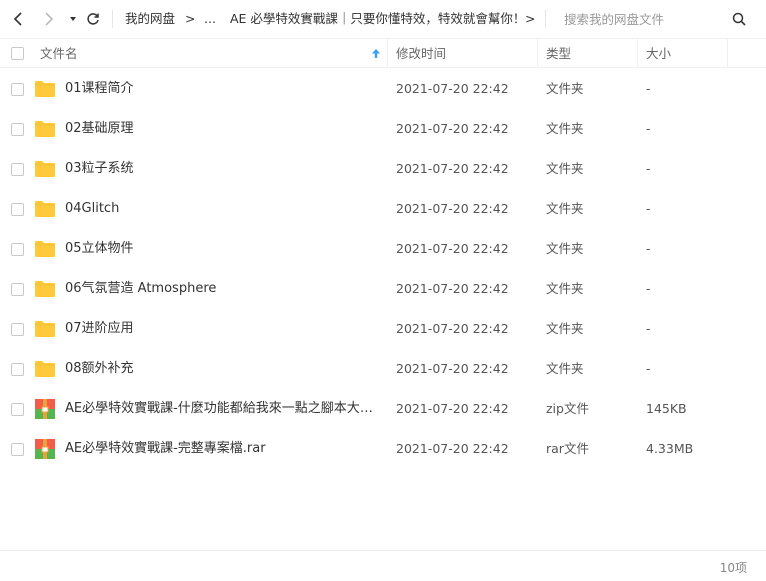  What do you see at coordinates (383, 329) in the screenshot?
I see `file-row: 07进阶应用 2021-07-20 22:42 文件夹 -` at bounding box center [383, 329].